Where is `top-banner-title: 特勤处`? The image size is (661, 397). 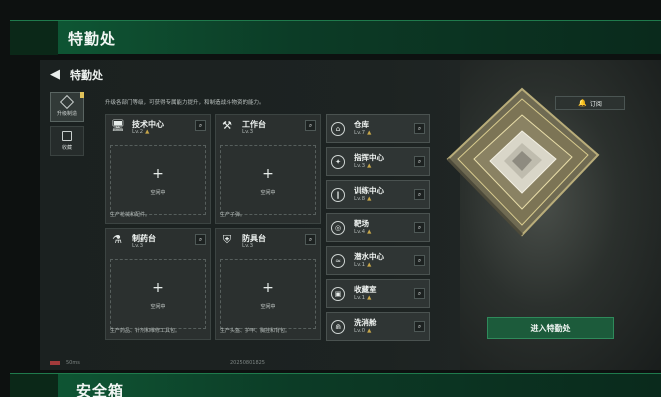 top-banner-title: 特勤处 is located at coordinates (92, 39).